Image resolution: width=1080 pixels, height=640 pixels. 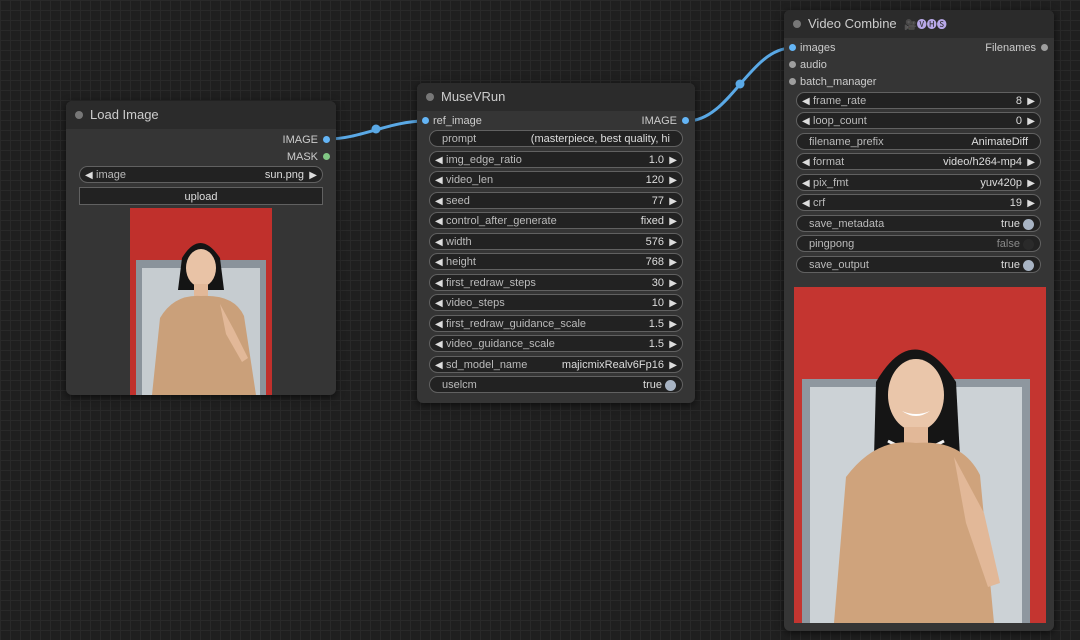 I want to click on first-redraw-guidance-scale-widget: ◀ first_redraw_guidance_scale 1.5 ▶, so click(x=556, y=323).